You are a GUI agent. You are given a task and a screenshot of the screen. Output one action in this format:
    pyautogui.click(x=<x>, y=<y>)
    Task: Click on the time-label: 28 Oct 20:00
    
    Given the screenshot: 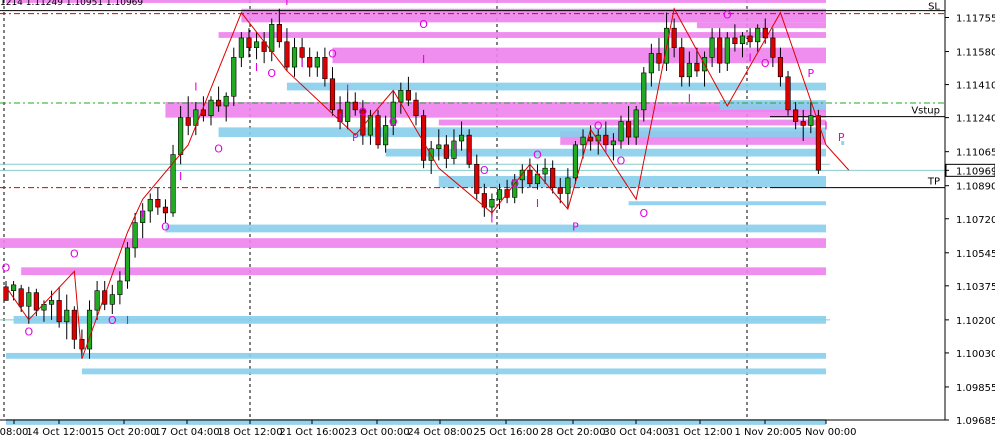 What is the action you would take?
    pyautogui.click(x=572, y=432)
    